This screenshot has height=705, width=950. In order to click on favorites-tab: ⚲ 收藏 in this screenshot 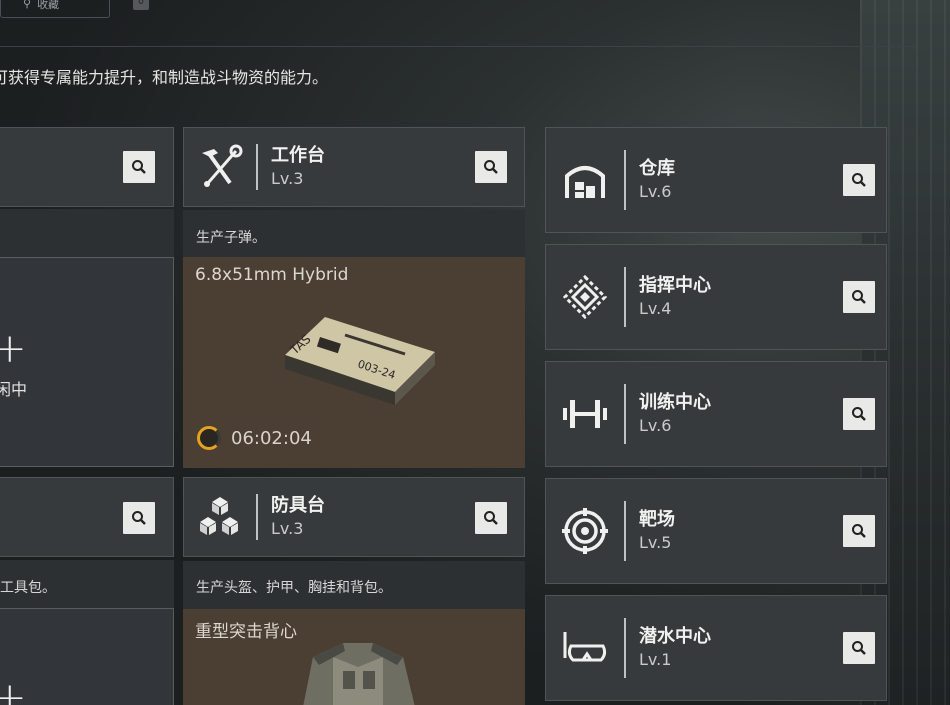, I will do `click(55, 9)`.